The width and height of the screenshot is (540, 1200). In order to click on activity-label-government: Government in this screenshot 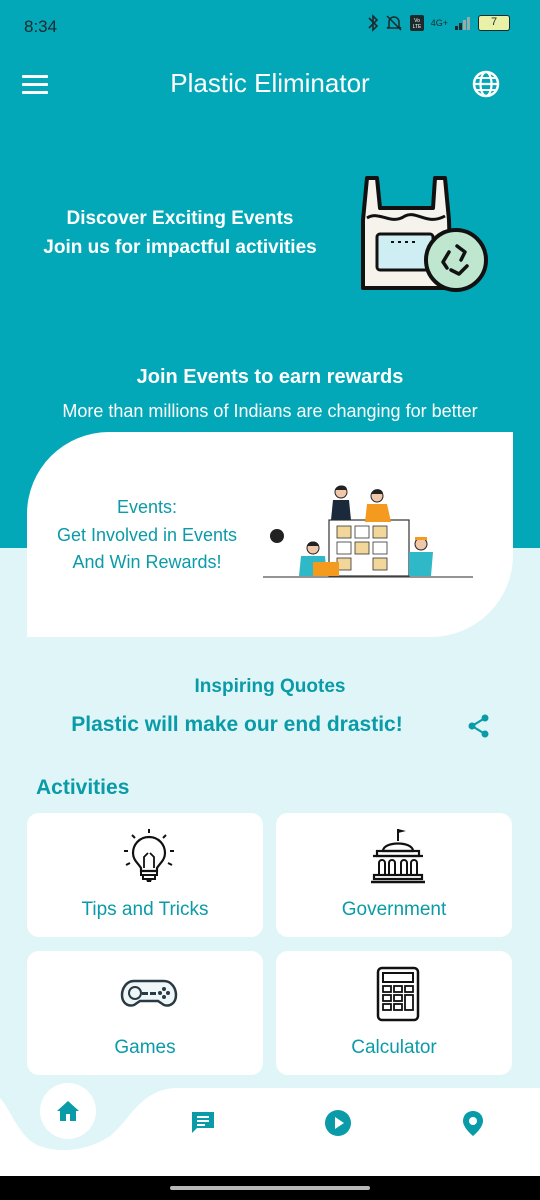, I will do `click(394, 909)`.